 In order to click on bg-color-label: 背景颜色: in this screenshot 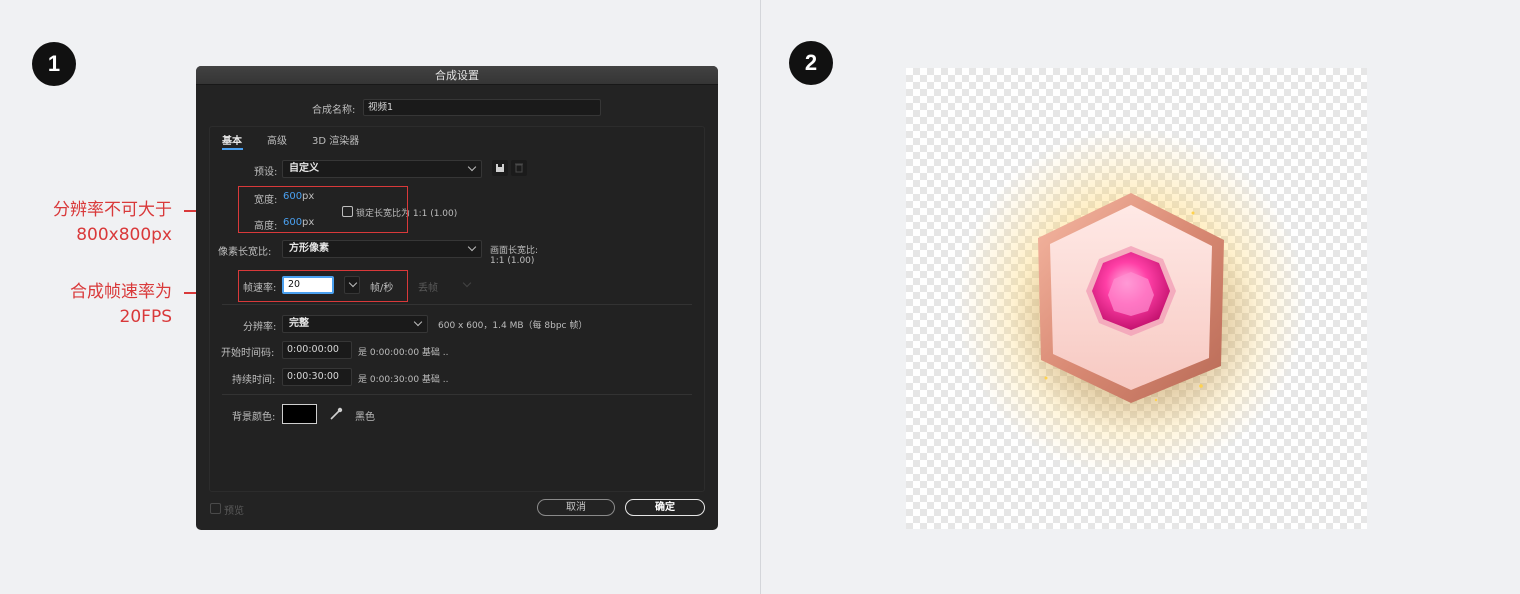, I will do `click(254, 417)`.